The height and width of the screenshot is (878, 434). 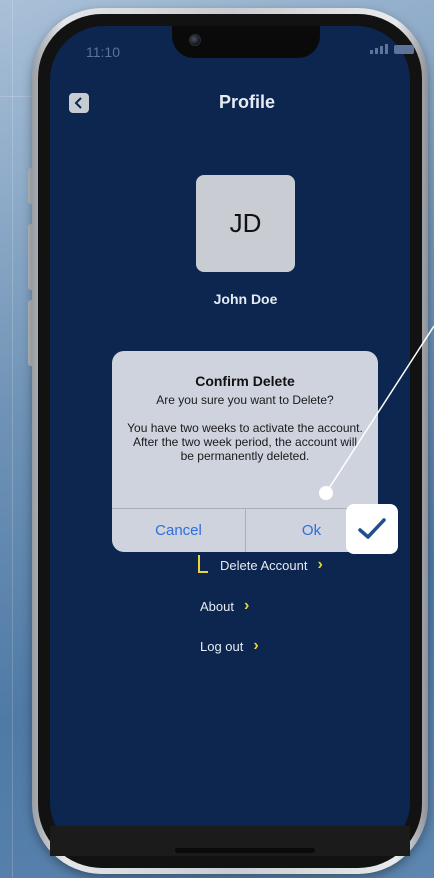 I want to click on dialog-question: Are you sure you want to Delete?, so click(x=245, y=400).